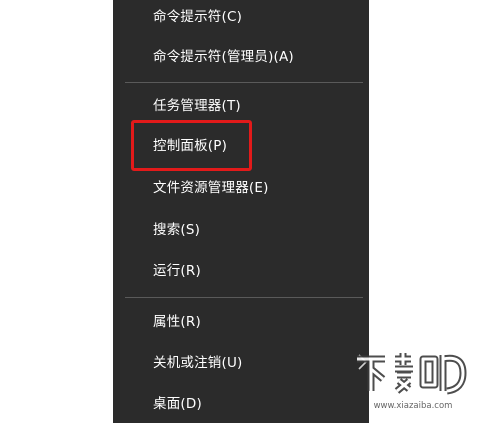  Describe the element at coordinates (197, 17) in the screenshot. I see `menu-item-command-prompt: 命令提示符(C)` at that location.